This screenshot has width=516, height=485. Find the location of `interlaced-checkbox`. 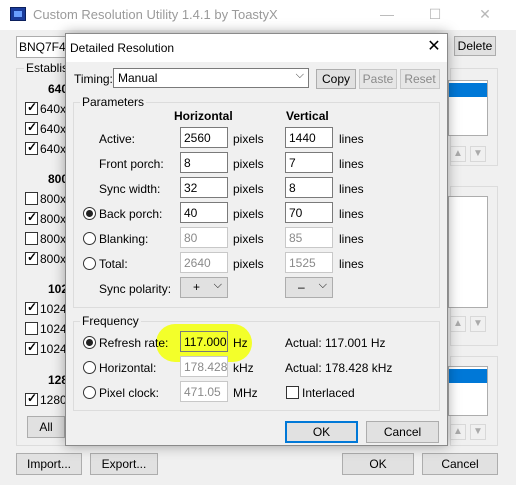

interlaced-checkbox is located at coordinates (292, 392).